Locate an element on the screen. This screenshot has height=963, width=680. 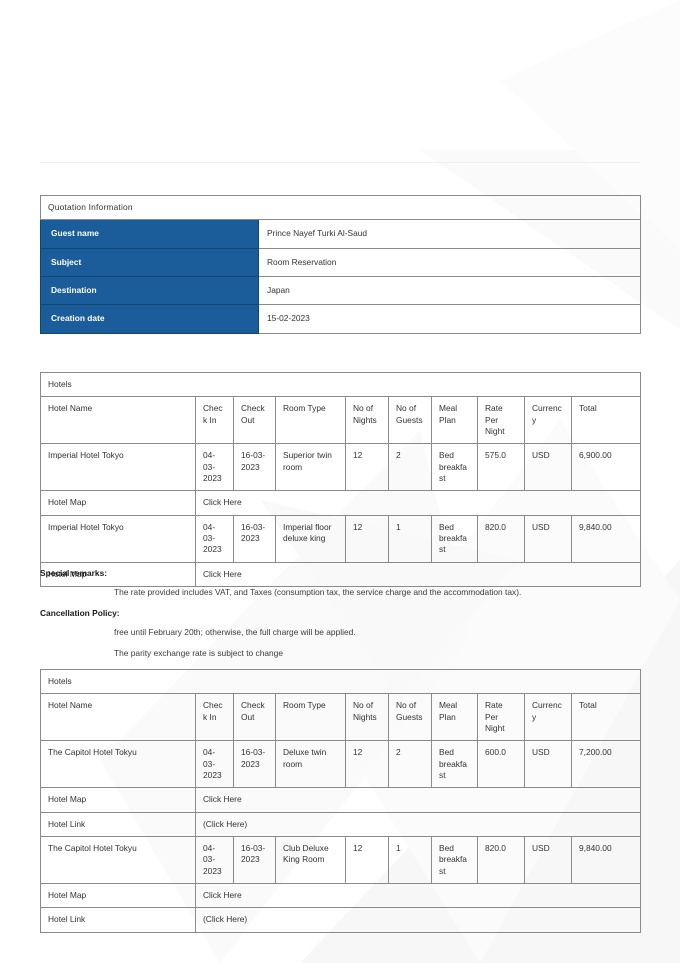
quotation-title-row: Quotation Information is located at coordinates (340, 207).